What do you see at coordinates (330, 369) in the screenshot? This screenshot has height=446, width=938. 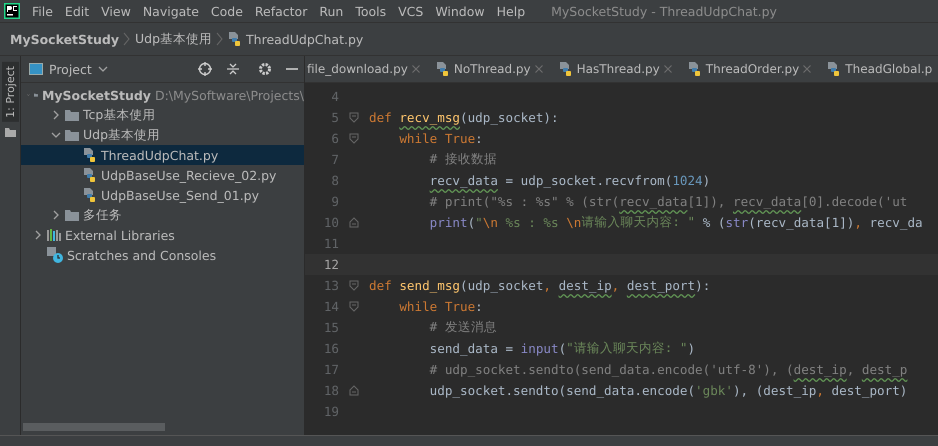 I see `line-number: 17` at bounding box center [330, 369].